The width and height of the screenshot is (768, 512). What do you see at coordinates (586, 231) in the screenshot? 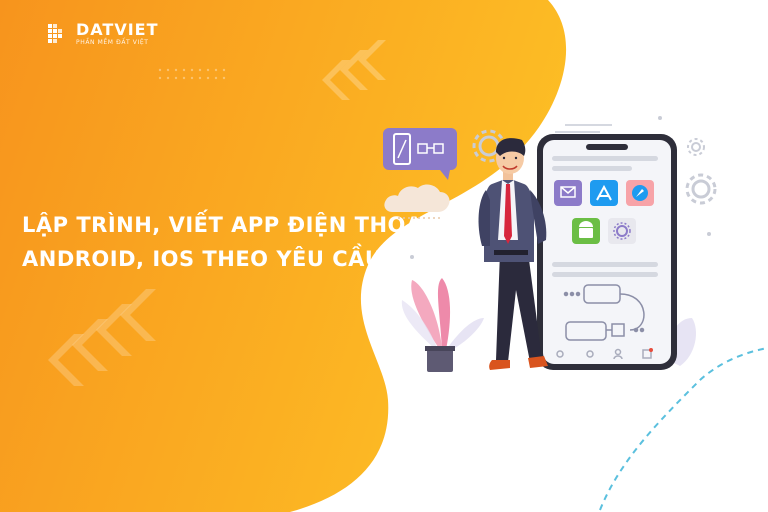
I see `android-icon` at bounding box center [586, 231].